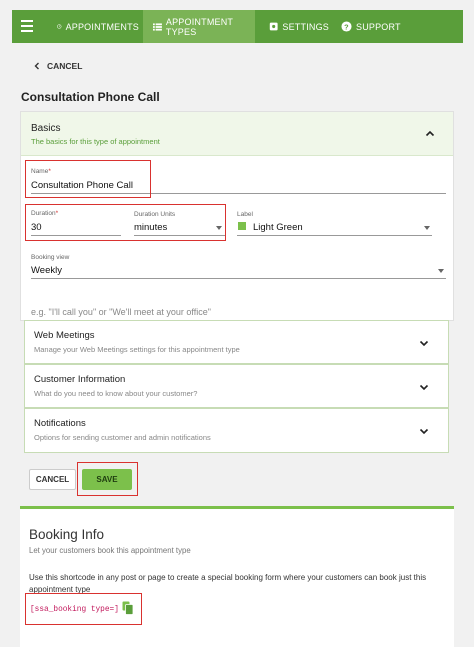  Describe the element at coordinates (102, 26) in the screenshot. I see `nav-appointments-label: APPOINTMENTS` at that location.